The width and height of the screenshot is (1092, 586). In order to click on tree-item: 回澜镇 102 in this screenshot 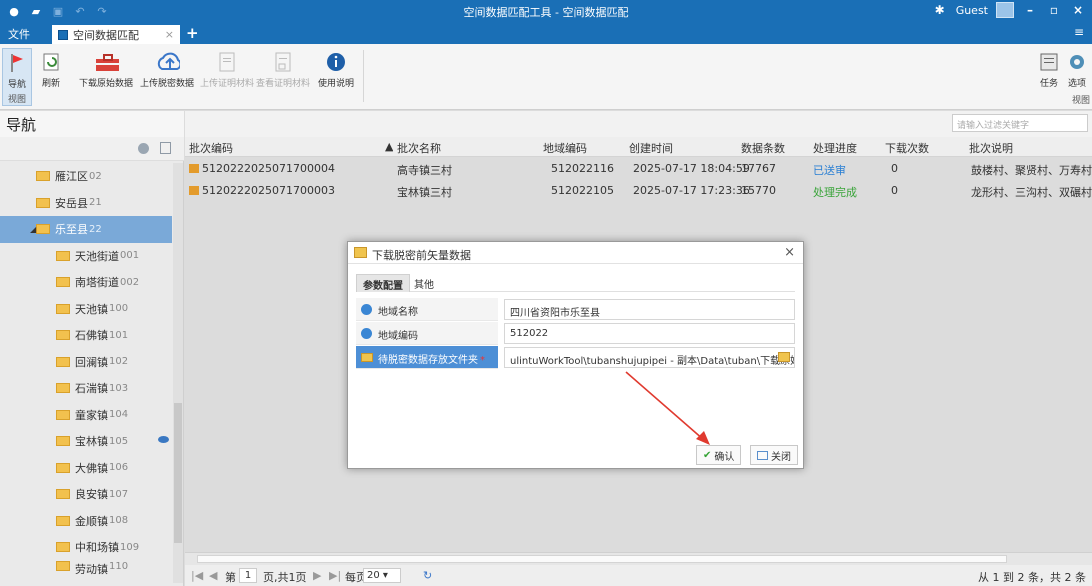, I will do `click(86, 362)`.